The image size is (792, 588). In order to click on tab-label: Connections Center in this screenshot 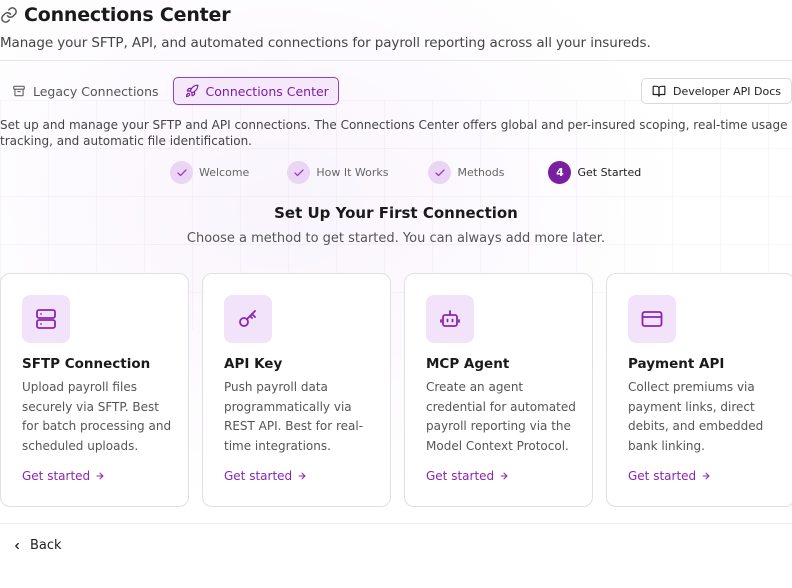, I will do `click(267, 91)`.